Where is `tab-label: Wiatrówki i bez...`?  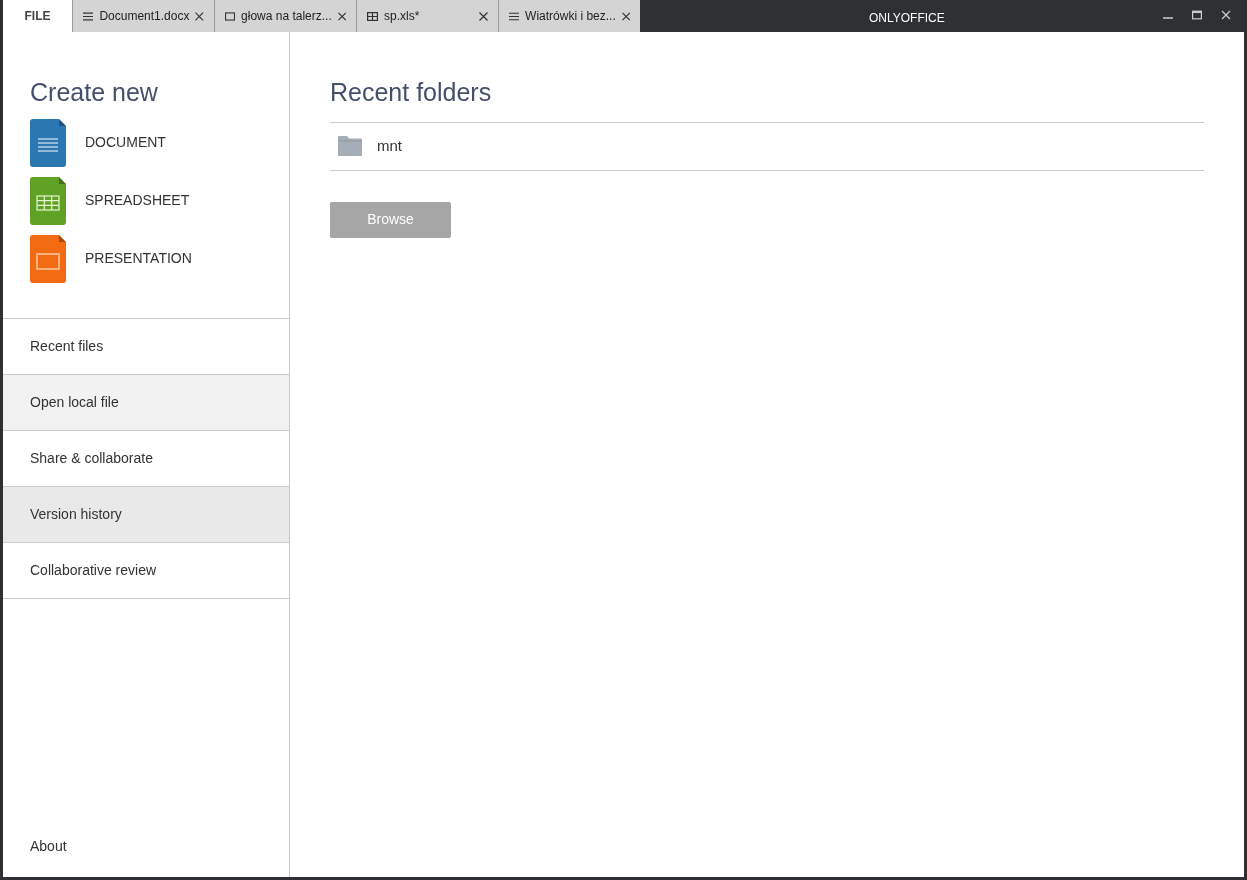 tab-label: Wiatrówki i bez... is located at coordinates (570, 16).